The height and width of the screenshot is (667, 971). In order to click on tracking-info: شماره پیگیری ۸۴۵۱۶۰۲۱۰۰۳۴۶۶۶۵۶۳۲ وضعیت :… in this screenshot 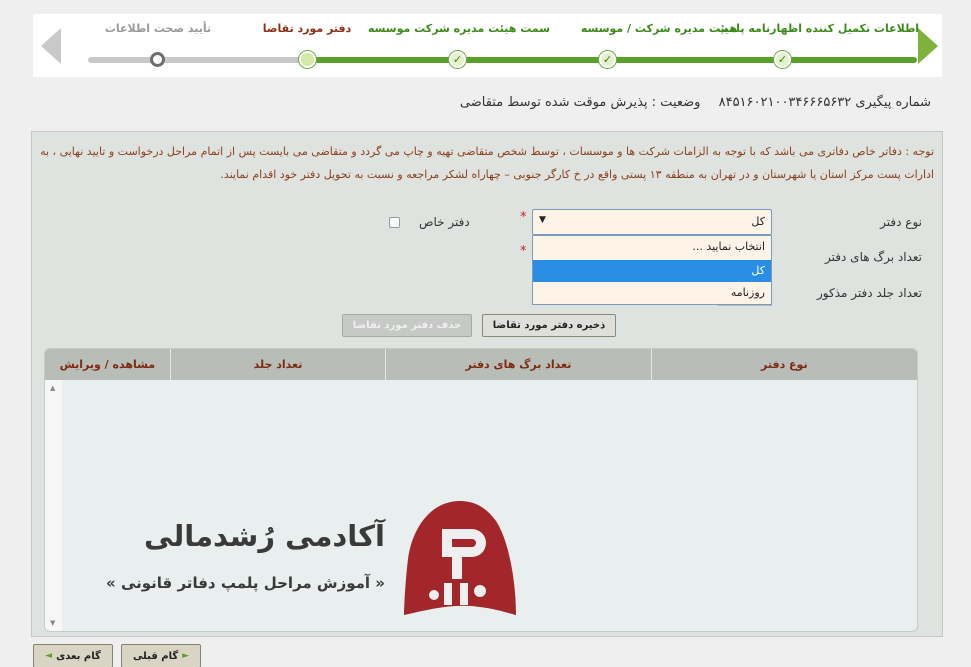, I will do `click(688, 102)`.